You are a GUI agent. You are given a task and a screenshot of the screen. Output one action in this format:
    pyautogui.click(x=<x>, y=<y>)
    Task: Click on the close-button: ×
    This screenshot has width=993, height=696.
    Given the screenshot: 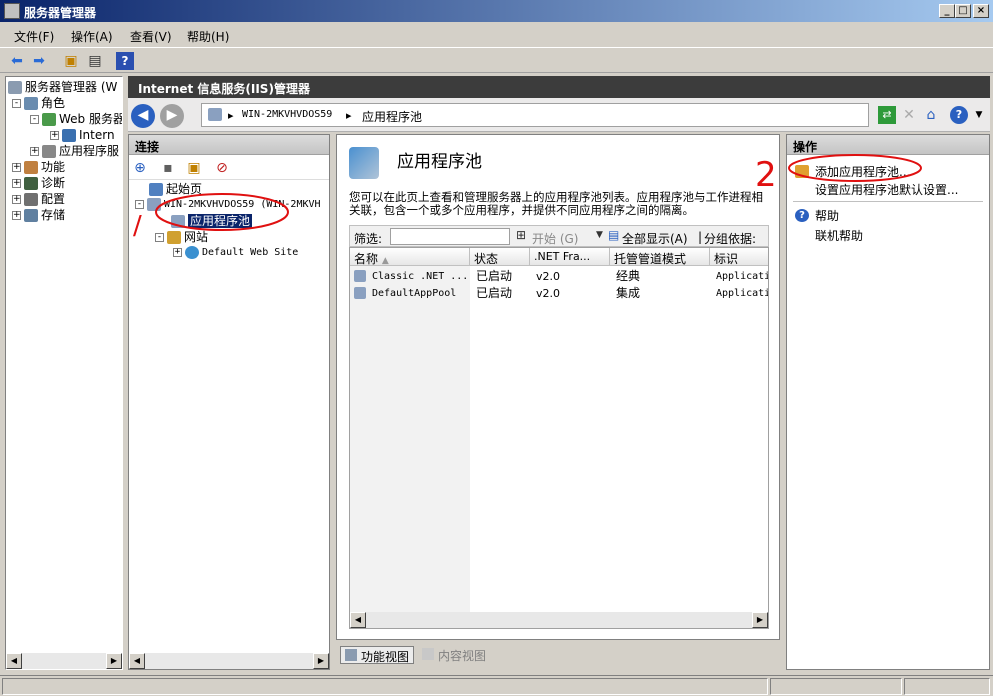 What is the action you would take?
    pyautogui.click(x=981, y=11)
    